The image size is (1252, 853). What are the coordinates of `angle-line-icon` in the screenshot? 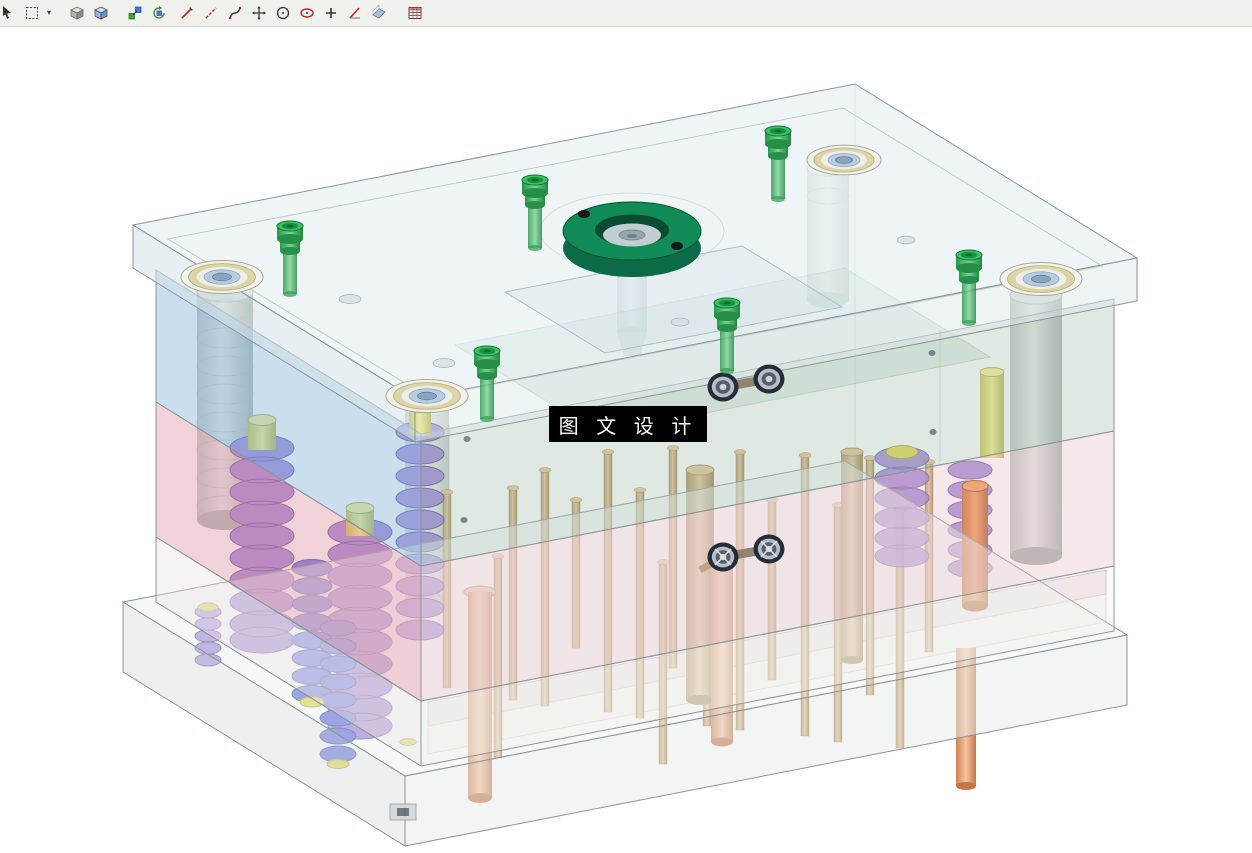 It's located at (355, 13).